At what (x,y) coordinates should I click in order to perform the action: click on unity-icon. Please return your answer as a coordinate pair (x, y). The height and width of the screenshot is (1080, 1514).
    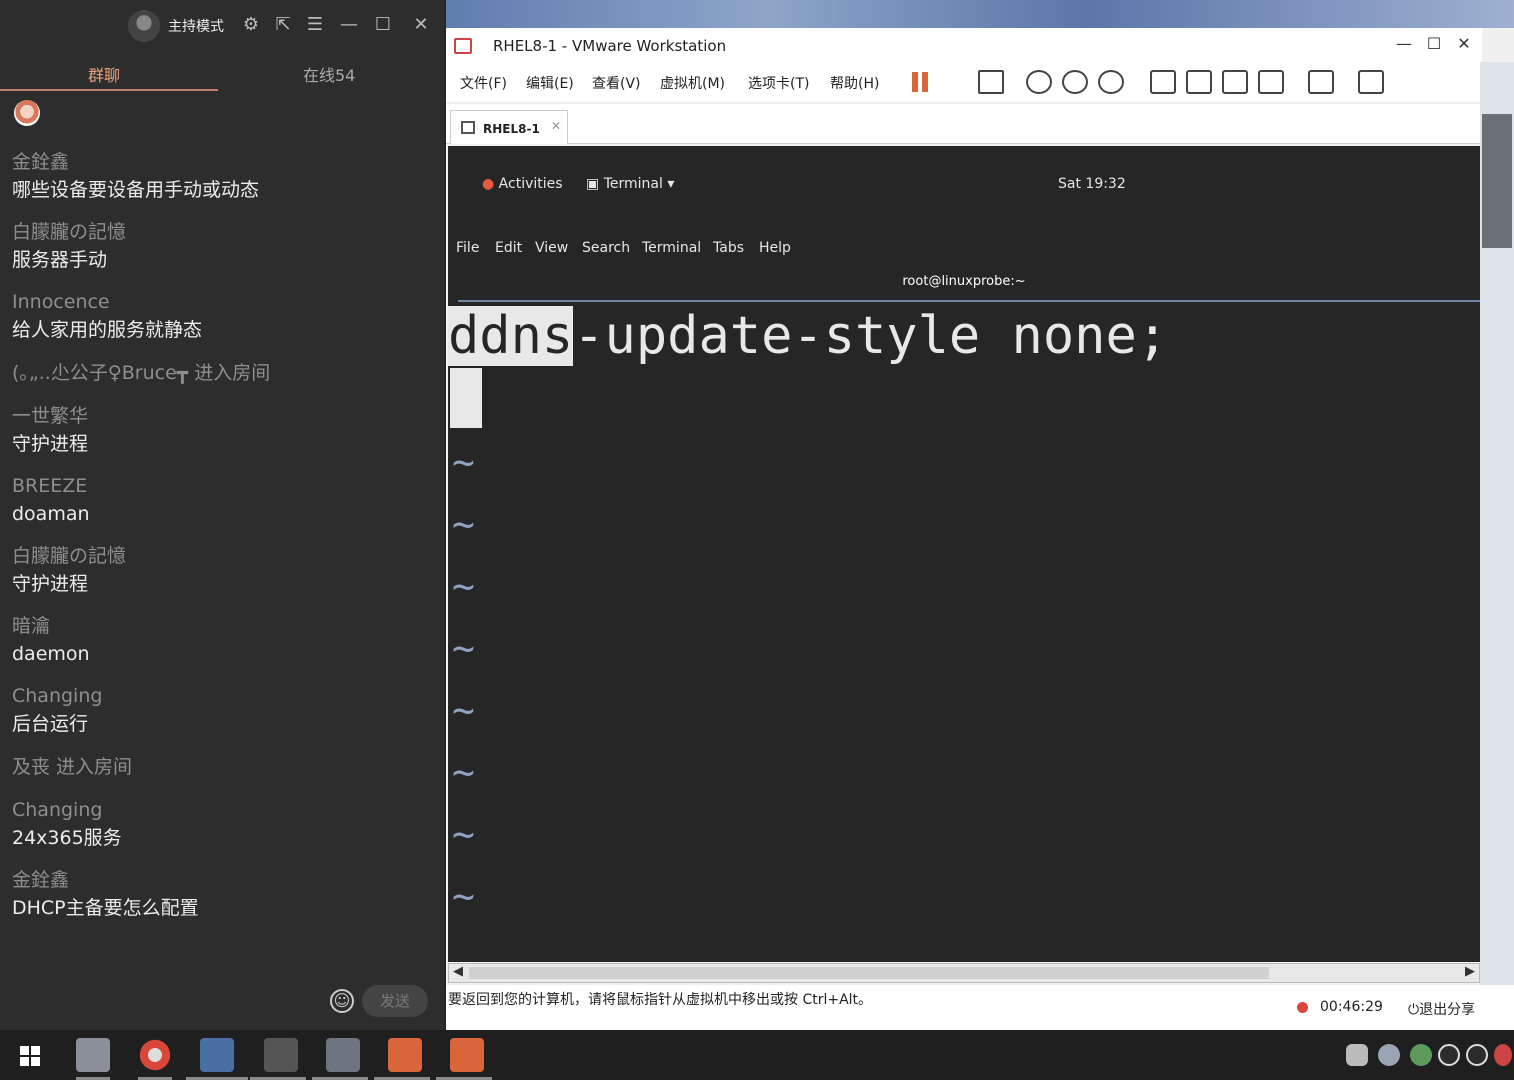
    Looking at the image, I should click on (1271, 82).